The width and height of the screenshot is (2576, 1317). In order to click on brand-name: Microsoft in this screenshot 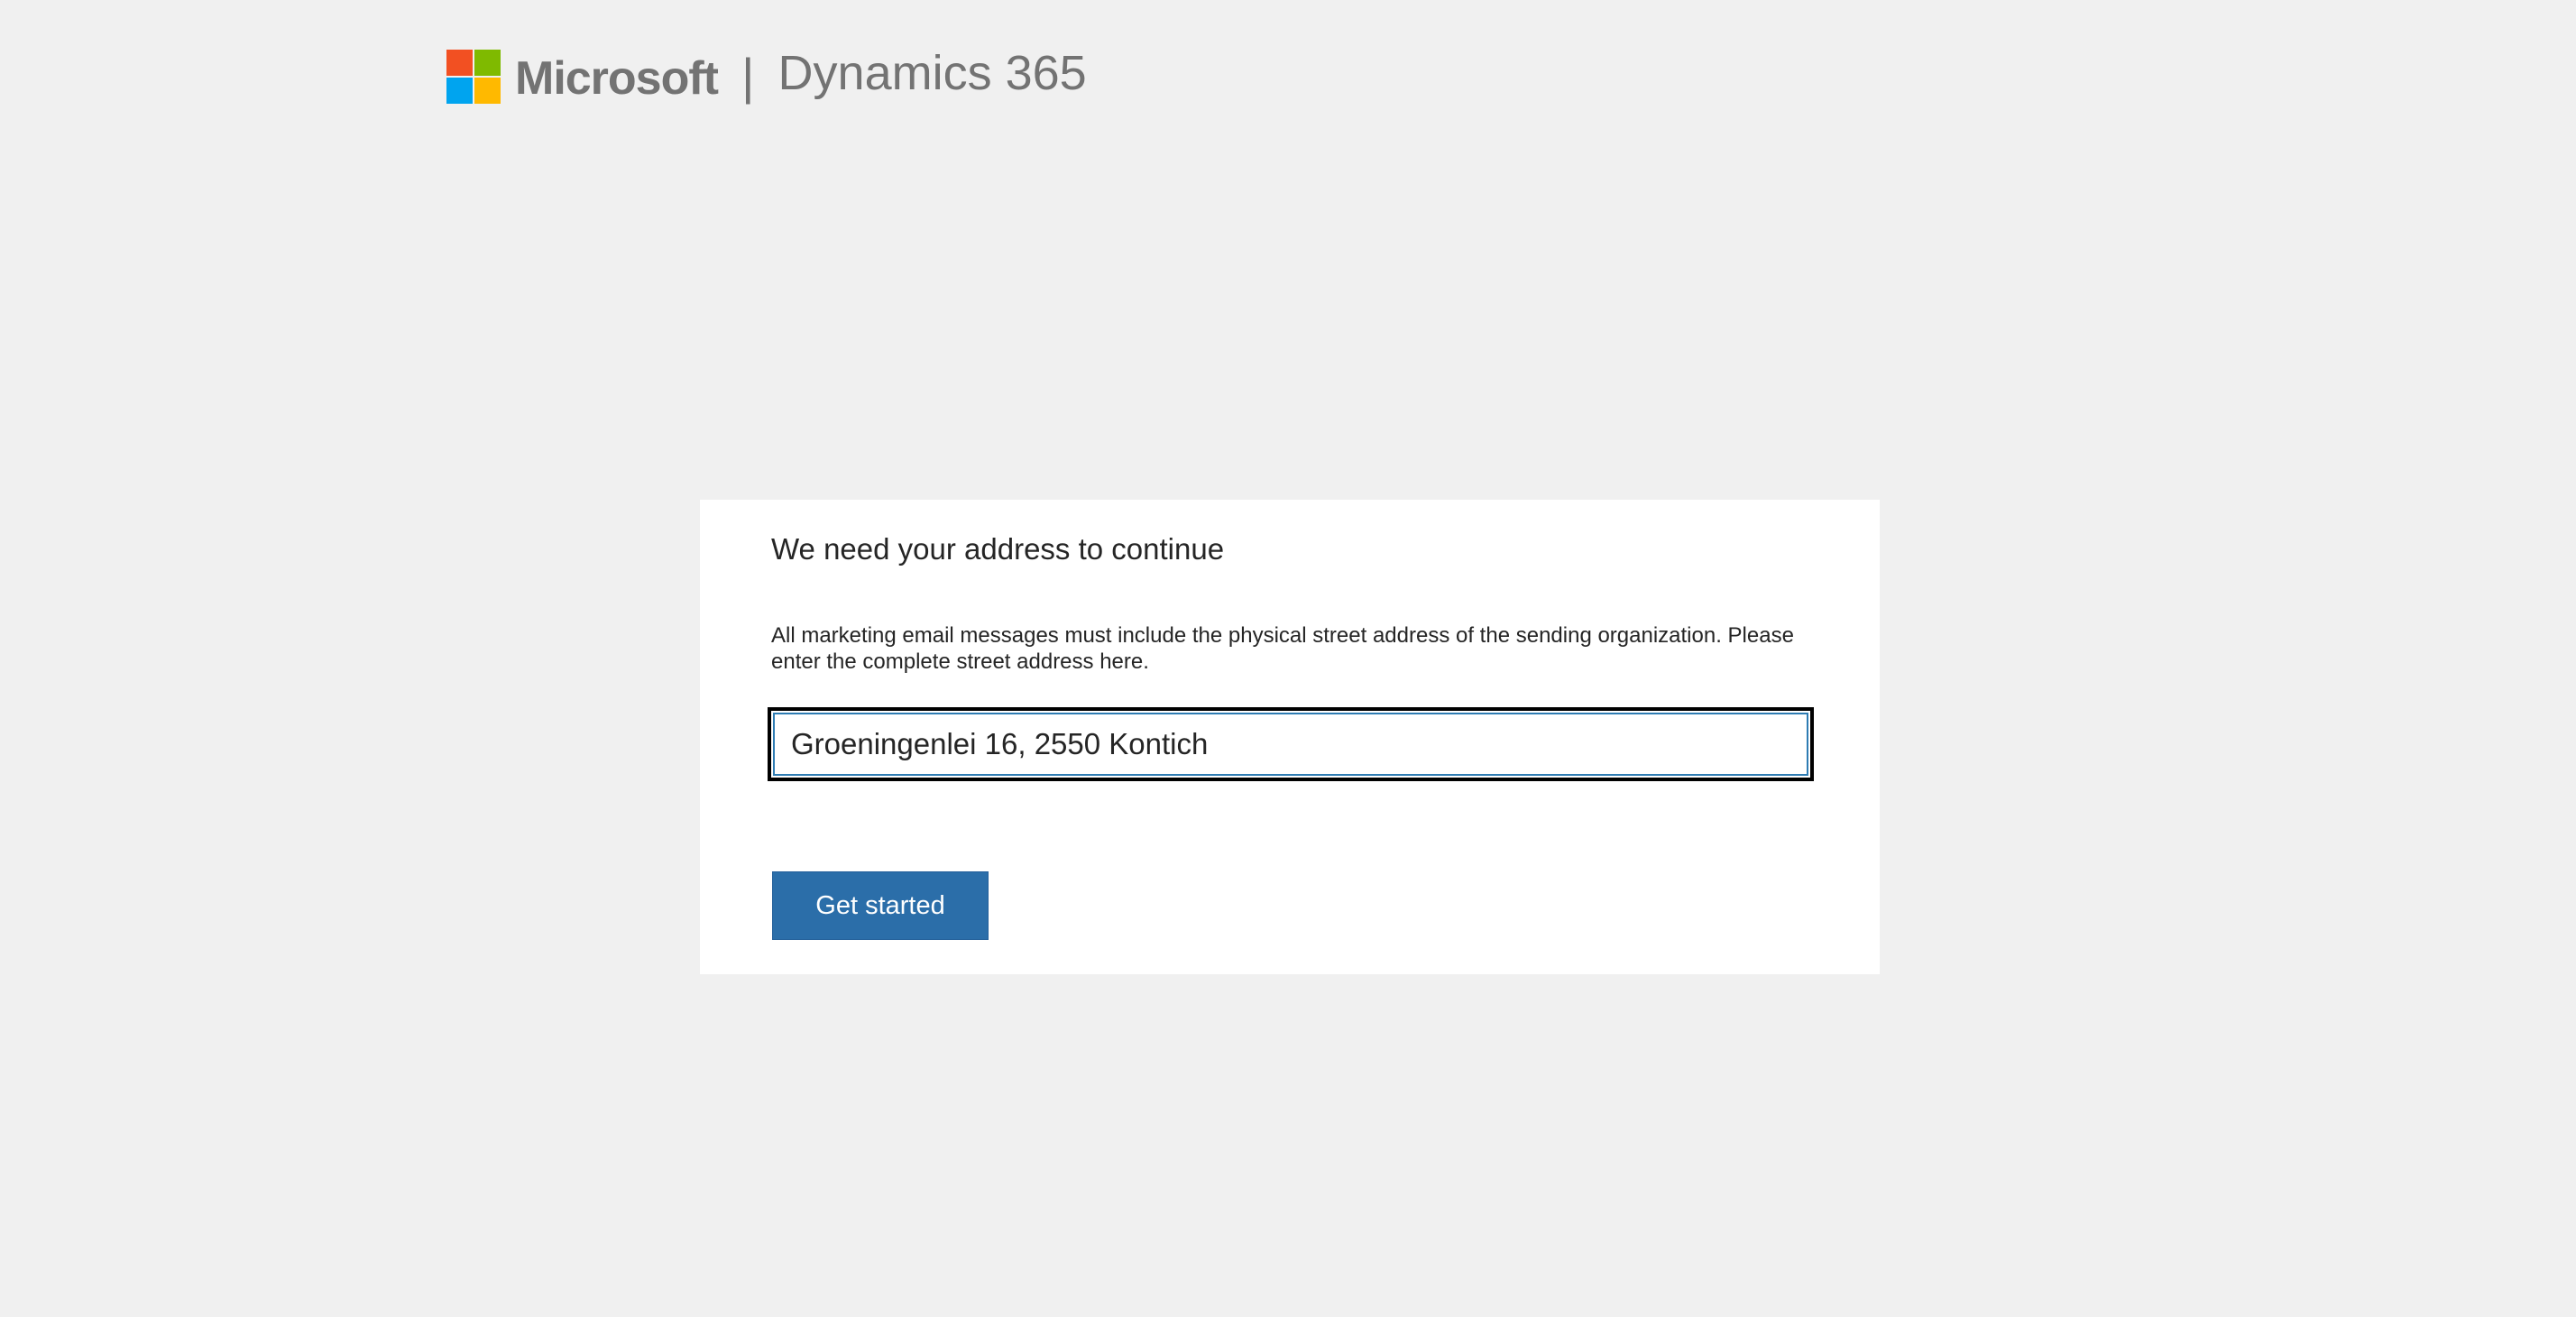, I will do `click(617, 79)`.